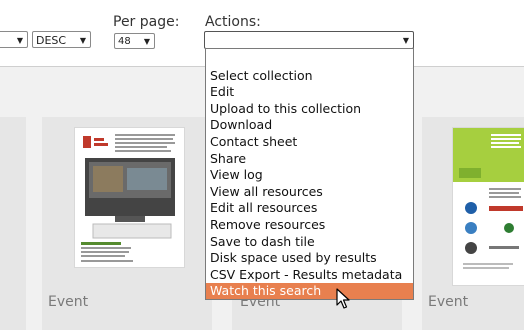 This screenshot has width=524, height=330. I want to click on menu-item-save-to-dash-tile: Save to dash tile, so click(311, 242).